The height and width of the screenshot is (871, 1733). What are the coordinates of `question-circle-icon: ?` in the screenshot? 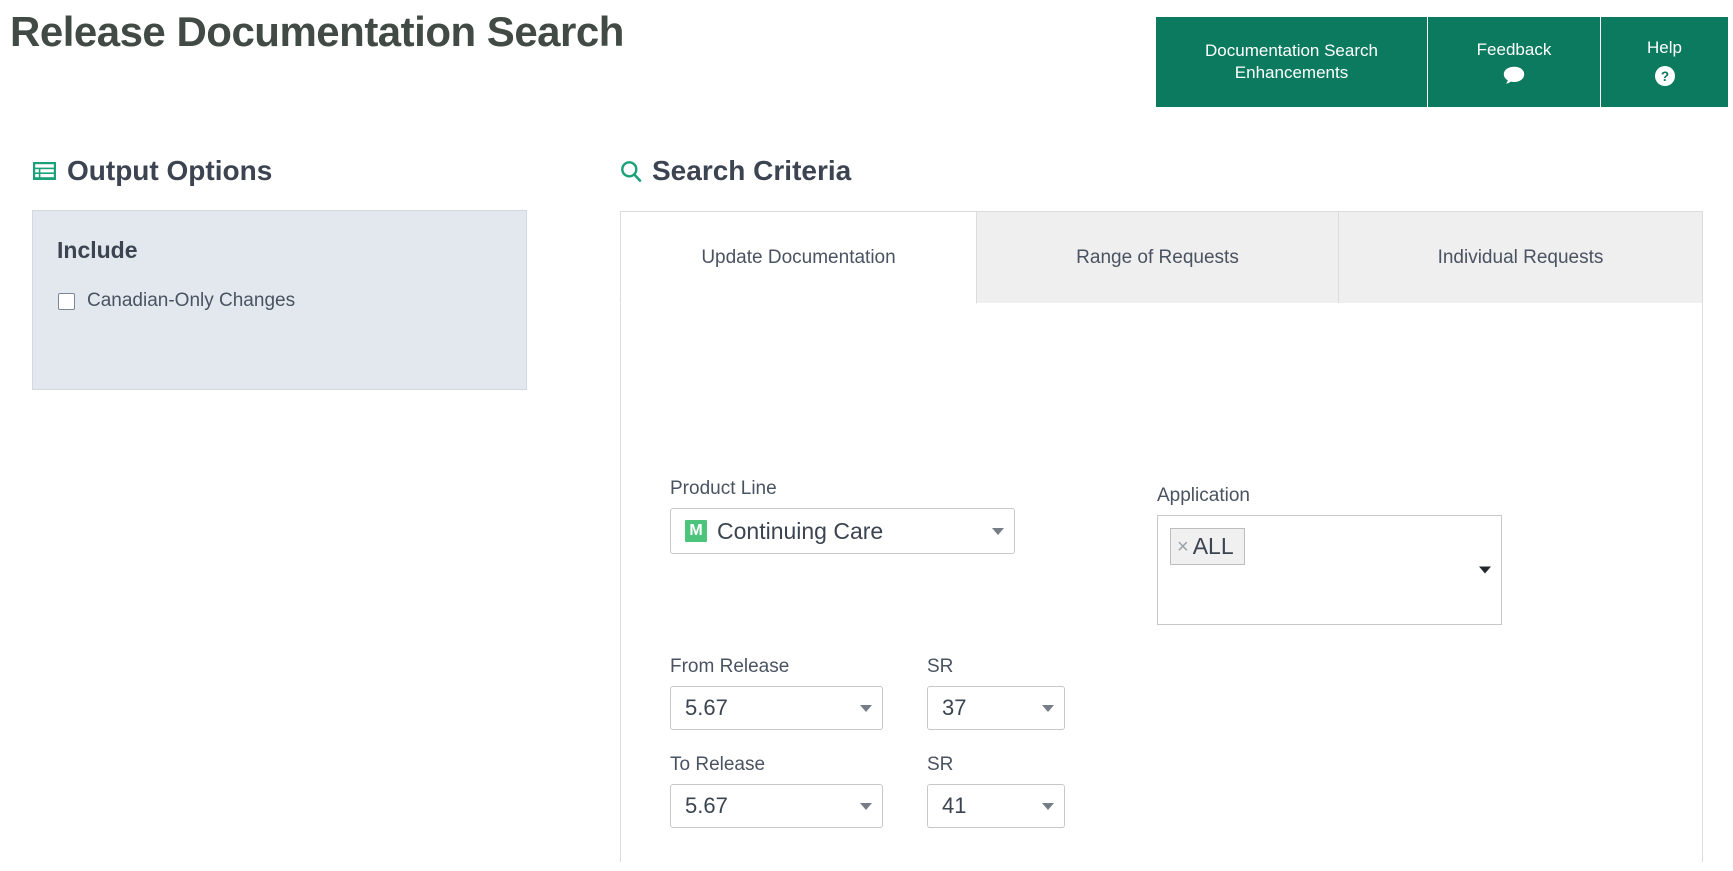 It's located at (1665, 76).